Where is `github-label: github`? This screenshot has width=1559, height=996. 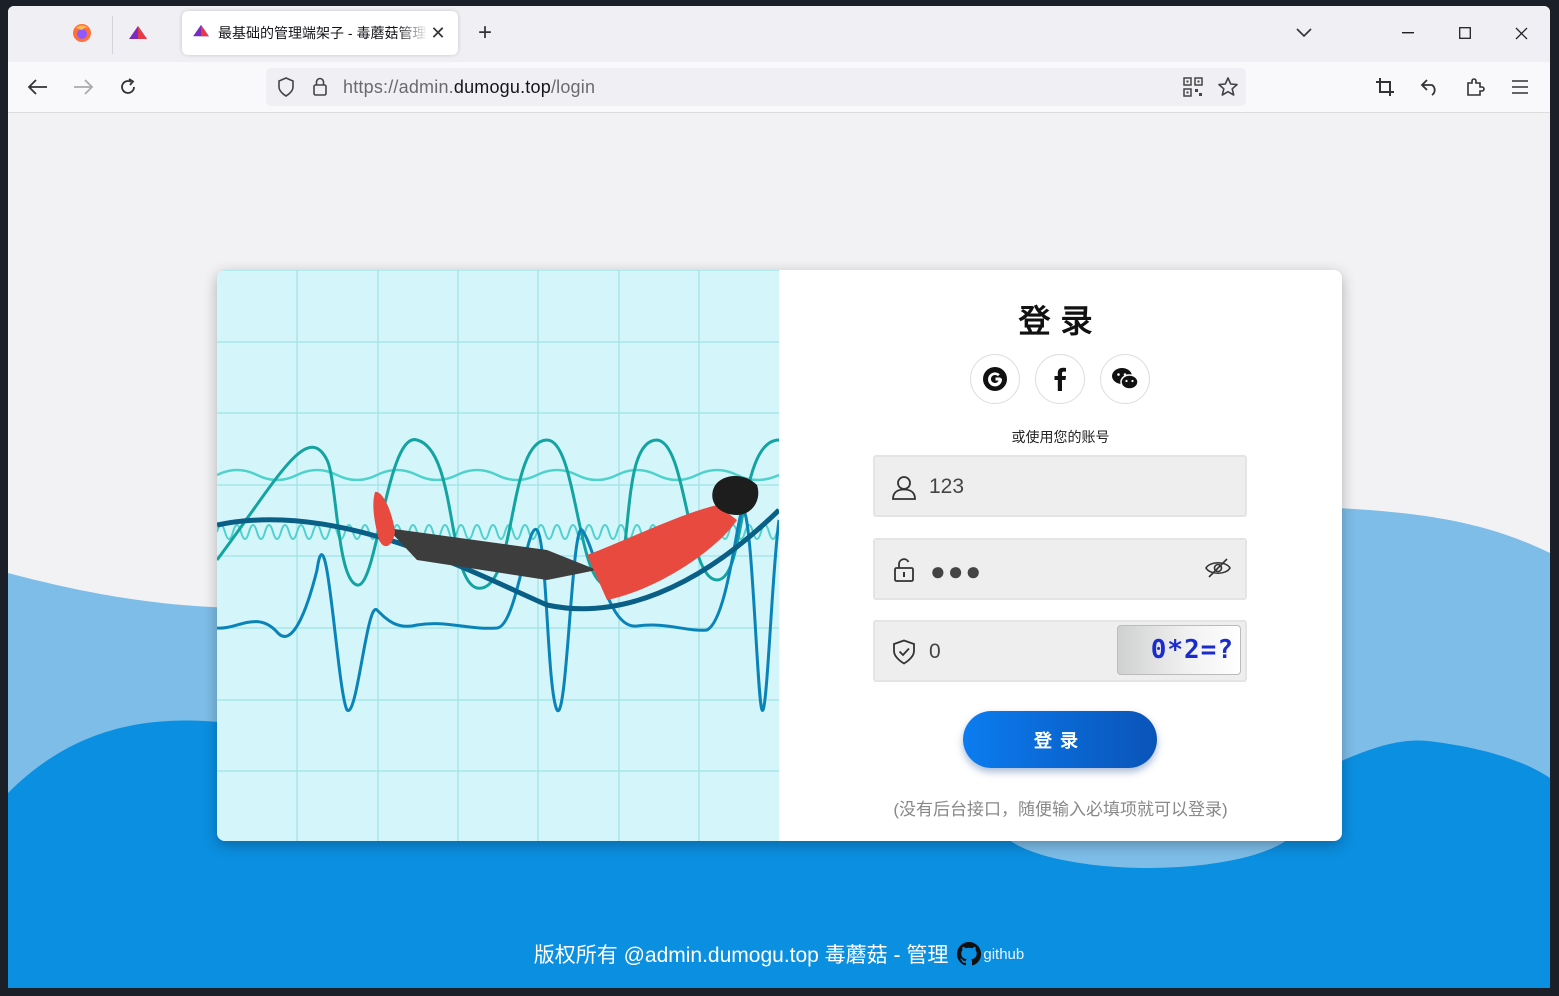 github-label: github is located at coordinates (1004, 954).